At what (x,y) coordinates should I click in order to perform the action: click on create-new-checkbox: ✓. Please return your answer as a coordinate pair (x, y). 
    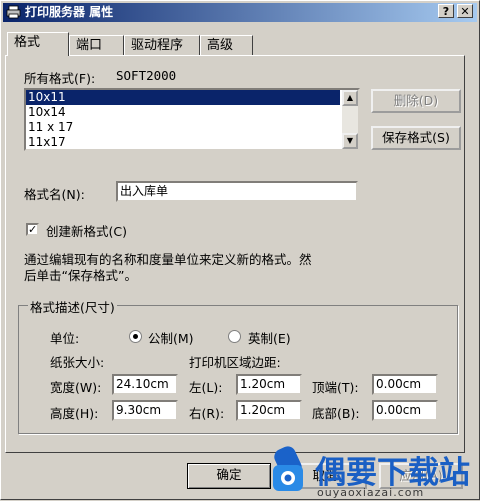
    Looking at the image, I should click on (32, 229).